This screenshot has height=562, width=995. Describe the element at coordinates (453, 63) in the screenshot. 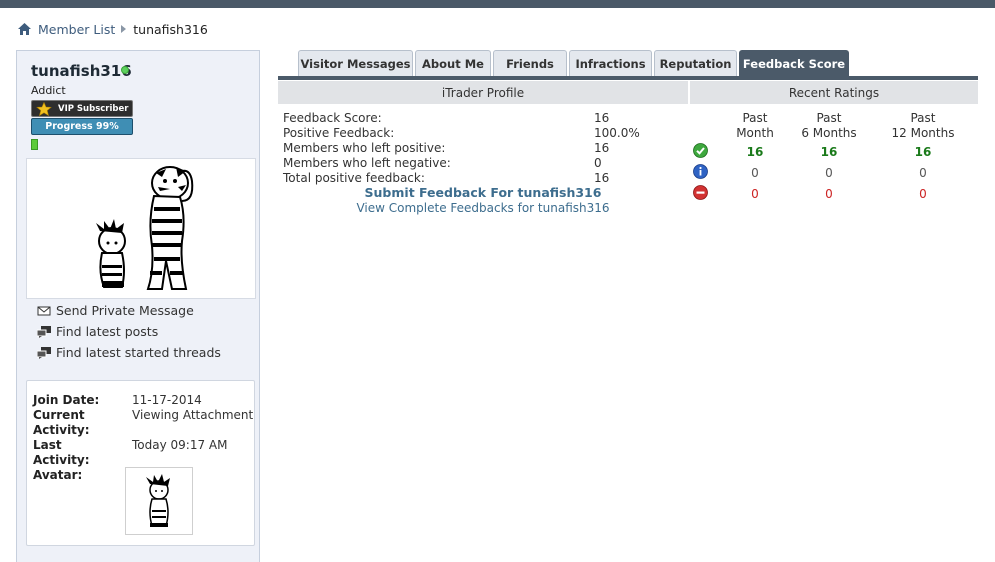

I see `tab-about-me: About Me` at that location.